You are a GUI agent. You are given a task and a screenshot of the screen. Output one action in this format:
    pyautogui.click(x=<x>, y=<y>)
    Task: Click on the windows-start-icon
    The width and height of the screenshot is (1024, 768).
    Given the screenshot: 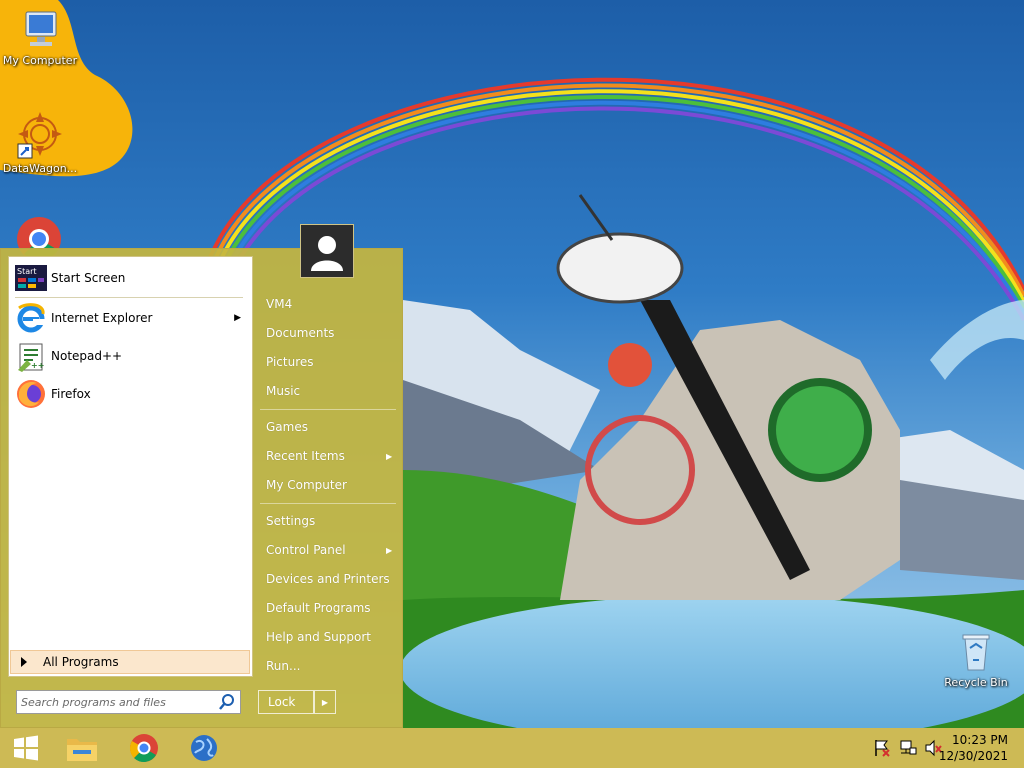 What is the action you would take?
    pyautogui.click(x=26, y=748)
    